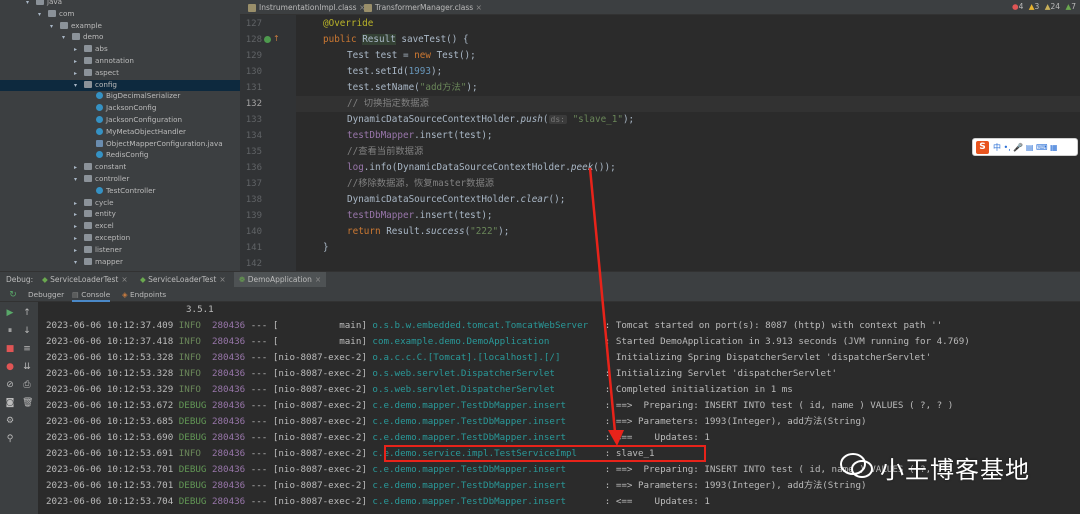  I want to click on tree-item-label: aspect, so click(107, 72).